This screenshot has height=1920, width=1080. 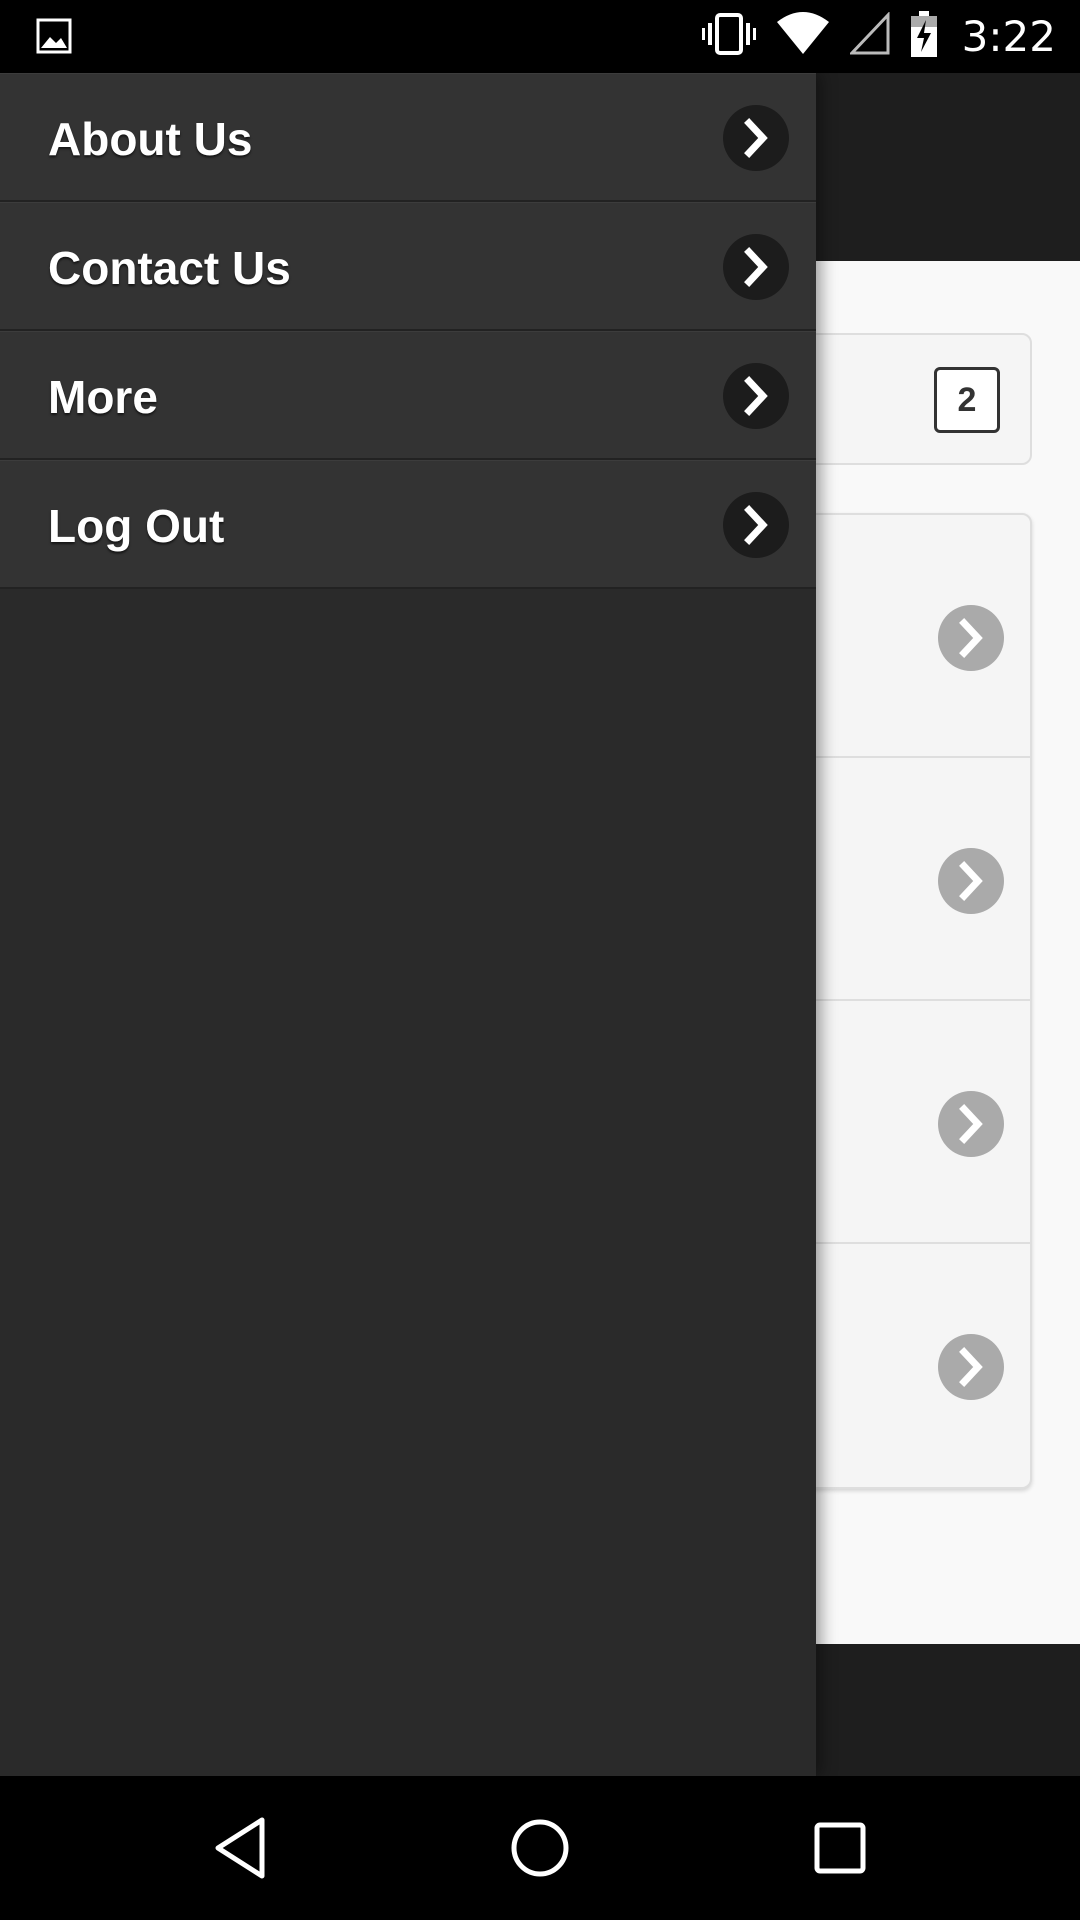 What do you see at coordinates (103, 396) in the screenshot?
I see `menu-item-label: More` at bounding box center [103, 396].